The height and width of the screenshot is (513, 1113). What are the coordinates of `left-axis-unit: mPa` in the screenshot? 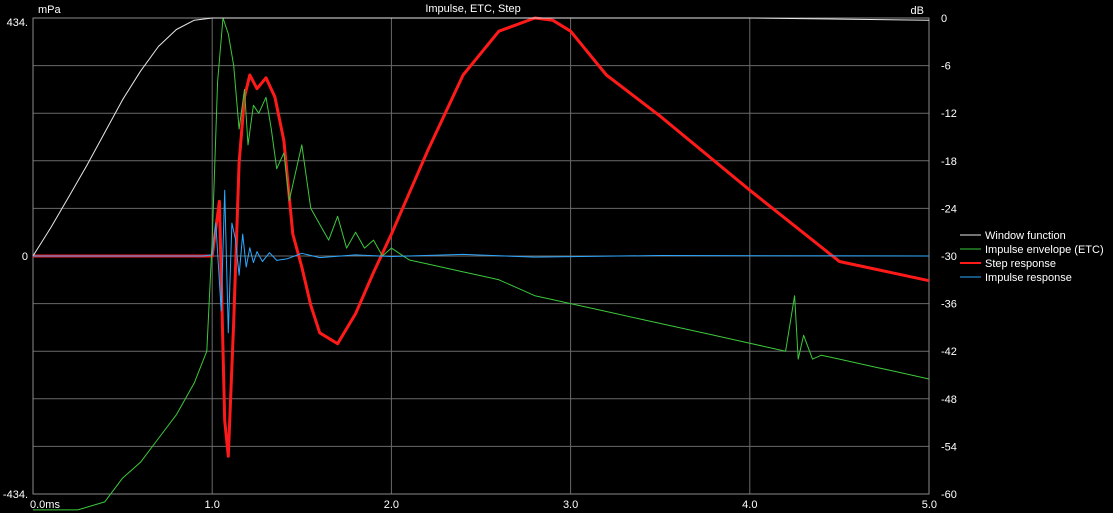 It's located at (50, 10).